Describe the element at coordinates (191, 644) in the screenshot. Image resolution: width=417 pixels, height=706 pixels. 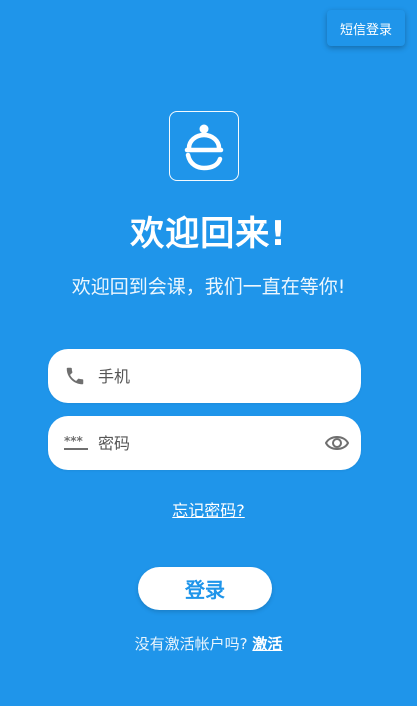
I see `activate-prompt: 没有激活帐户吗?` at that location.